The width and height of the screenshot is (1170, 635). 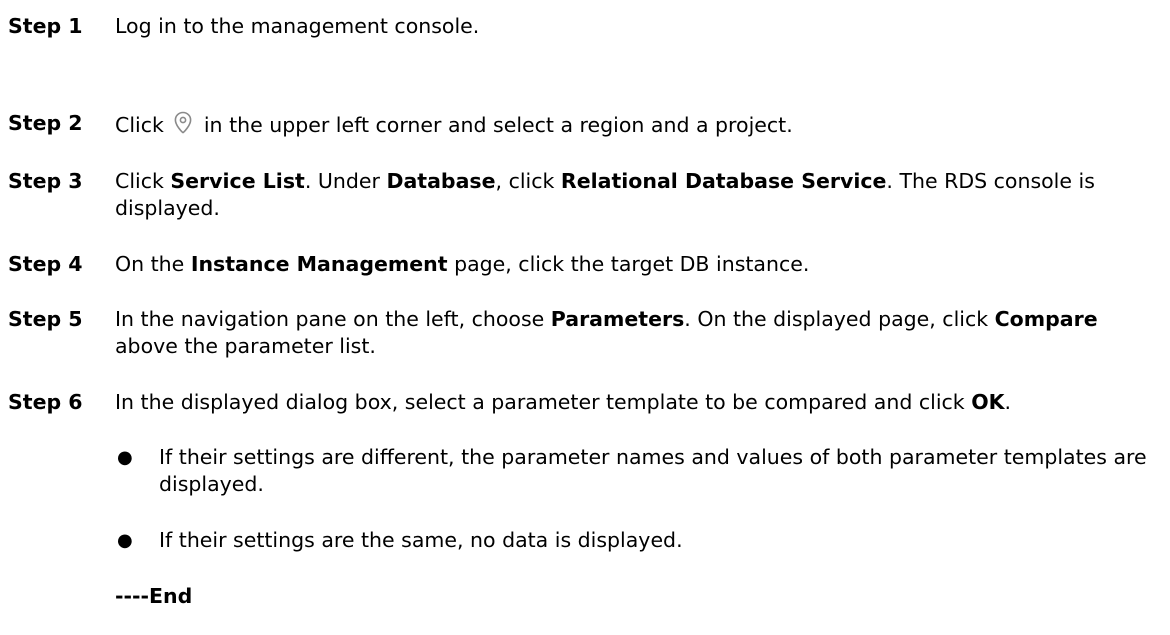 What do you see at coordinates (45, 181) in the screenshot?
I see `step-label: Step 3` at bounding box center [45, 181].